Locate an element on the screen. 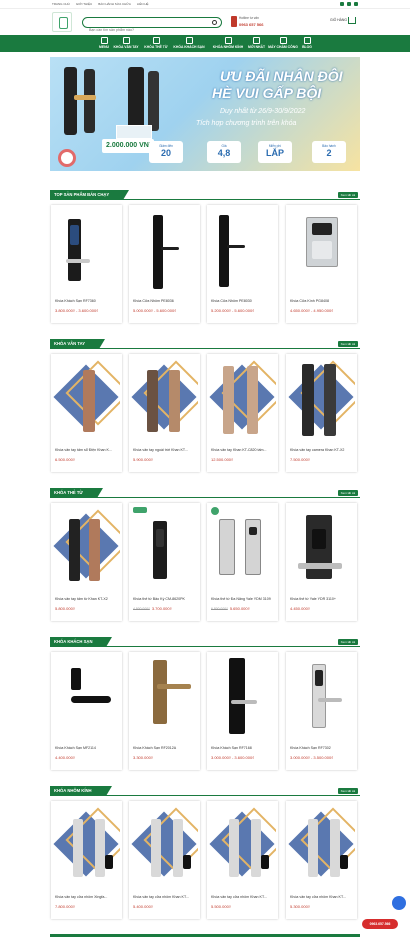 The height and width of the screenshot is (937, 410). product-card: Khóa thẻ từ Yale YDR 3110+ 4.450.000₫ is located at coordinates (321, 562).